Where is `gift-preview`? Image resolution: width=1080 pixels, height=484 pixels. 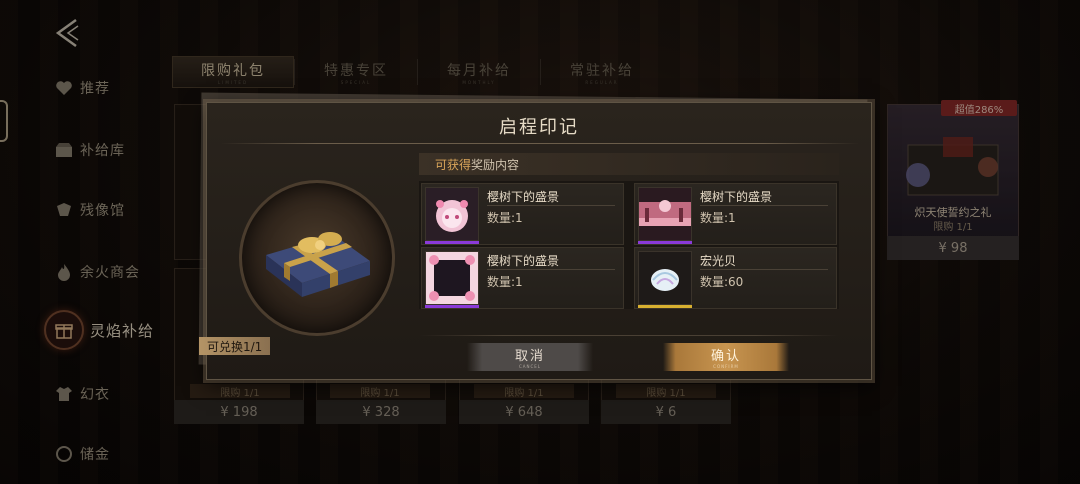
gift-preview is located at coordinates (317, 258).